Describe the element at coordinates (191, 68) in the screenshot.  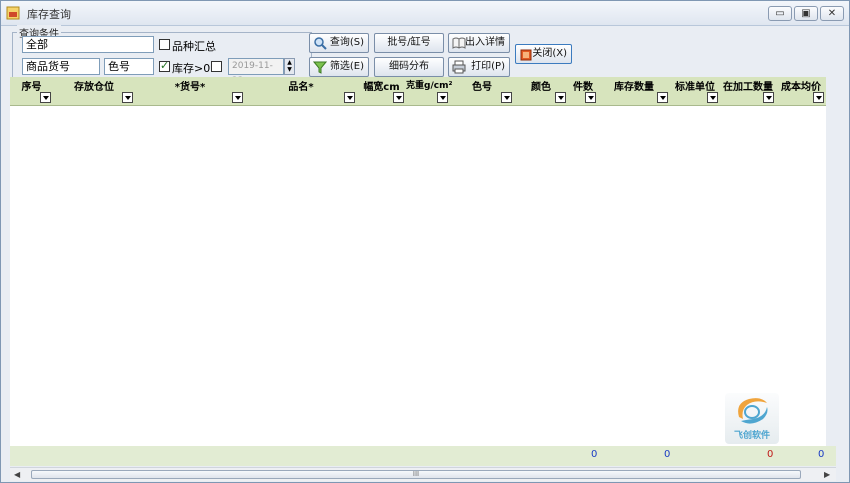
I see `stock-positive-label: 库存>0` at that location.